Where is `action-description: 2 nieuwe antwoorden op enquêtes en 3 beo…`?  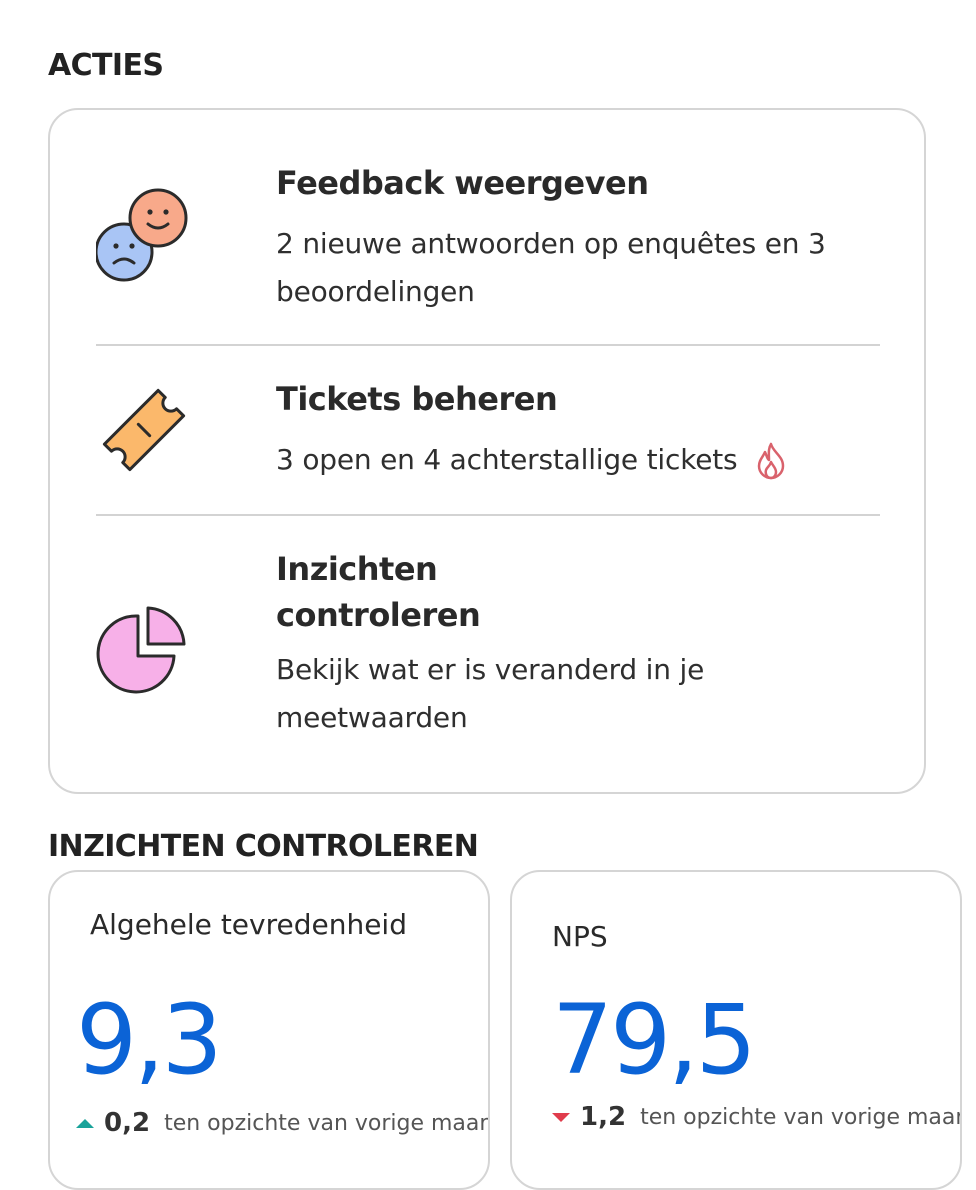
action-description: 2 nieuwe antwoorden op enquêtes en 3 beo… is located at coordinates (551, 267).